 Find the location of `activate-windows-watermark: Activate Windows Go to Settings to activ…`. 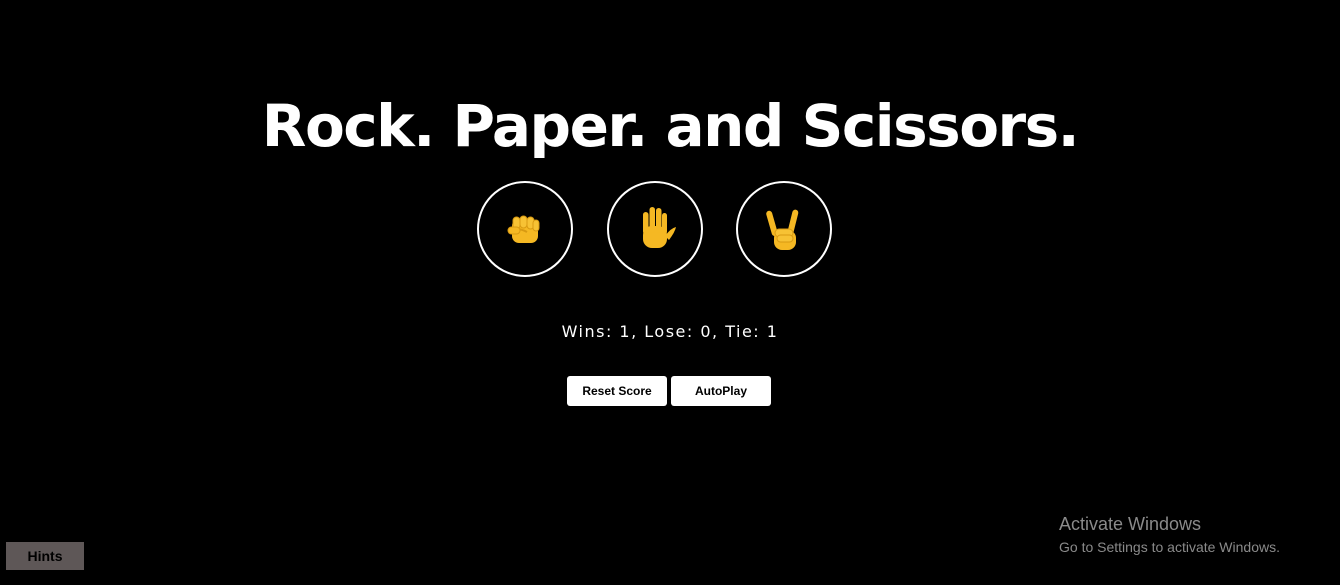

activate-windows-watermark: Activate Windows Go to Settings to activ… is located at coordinates (1169, 535).